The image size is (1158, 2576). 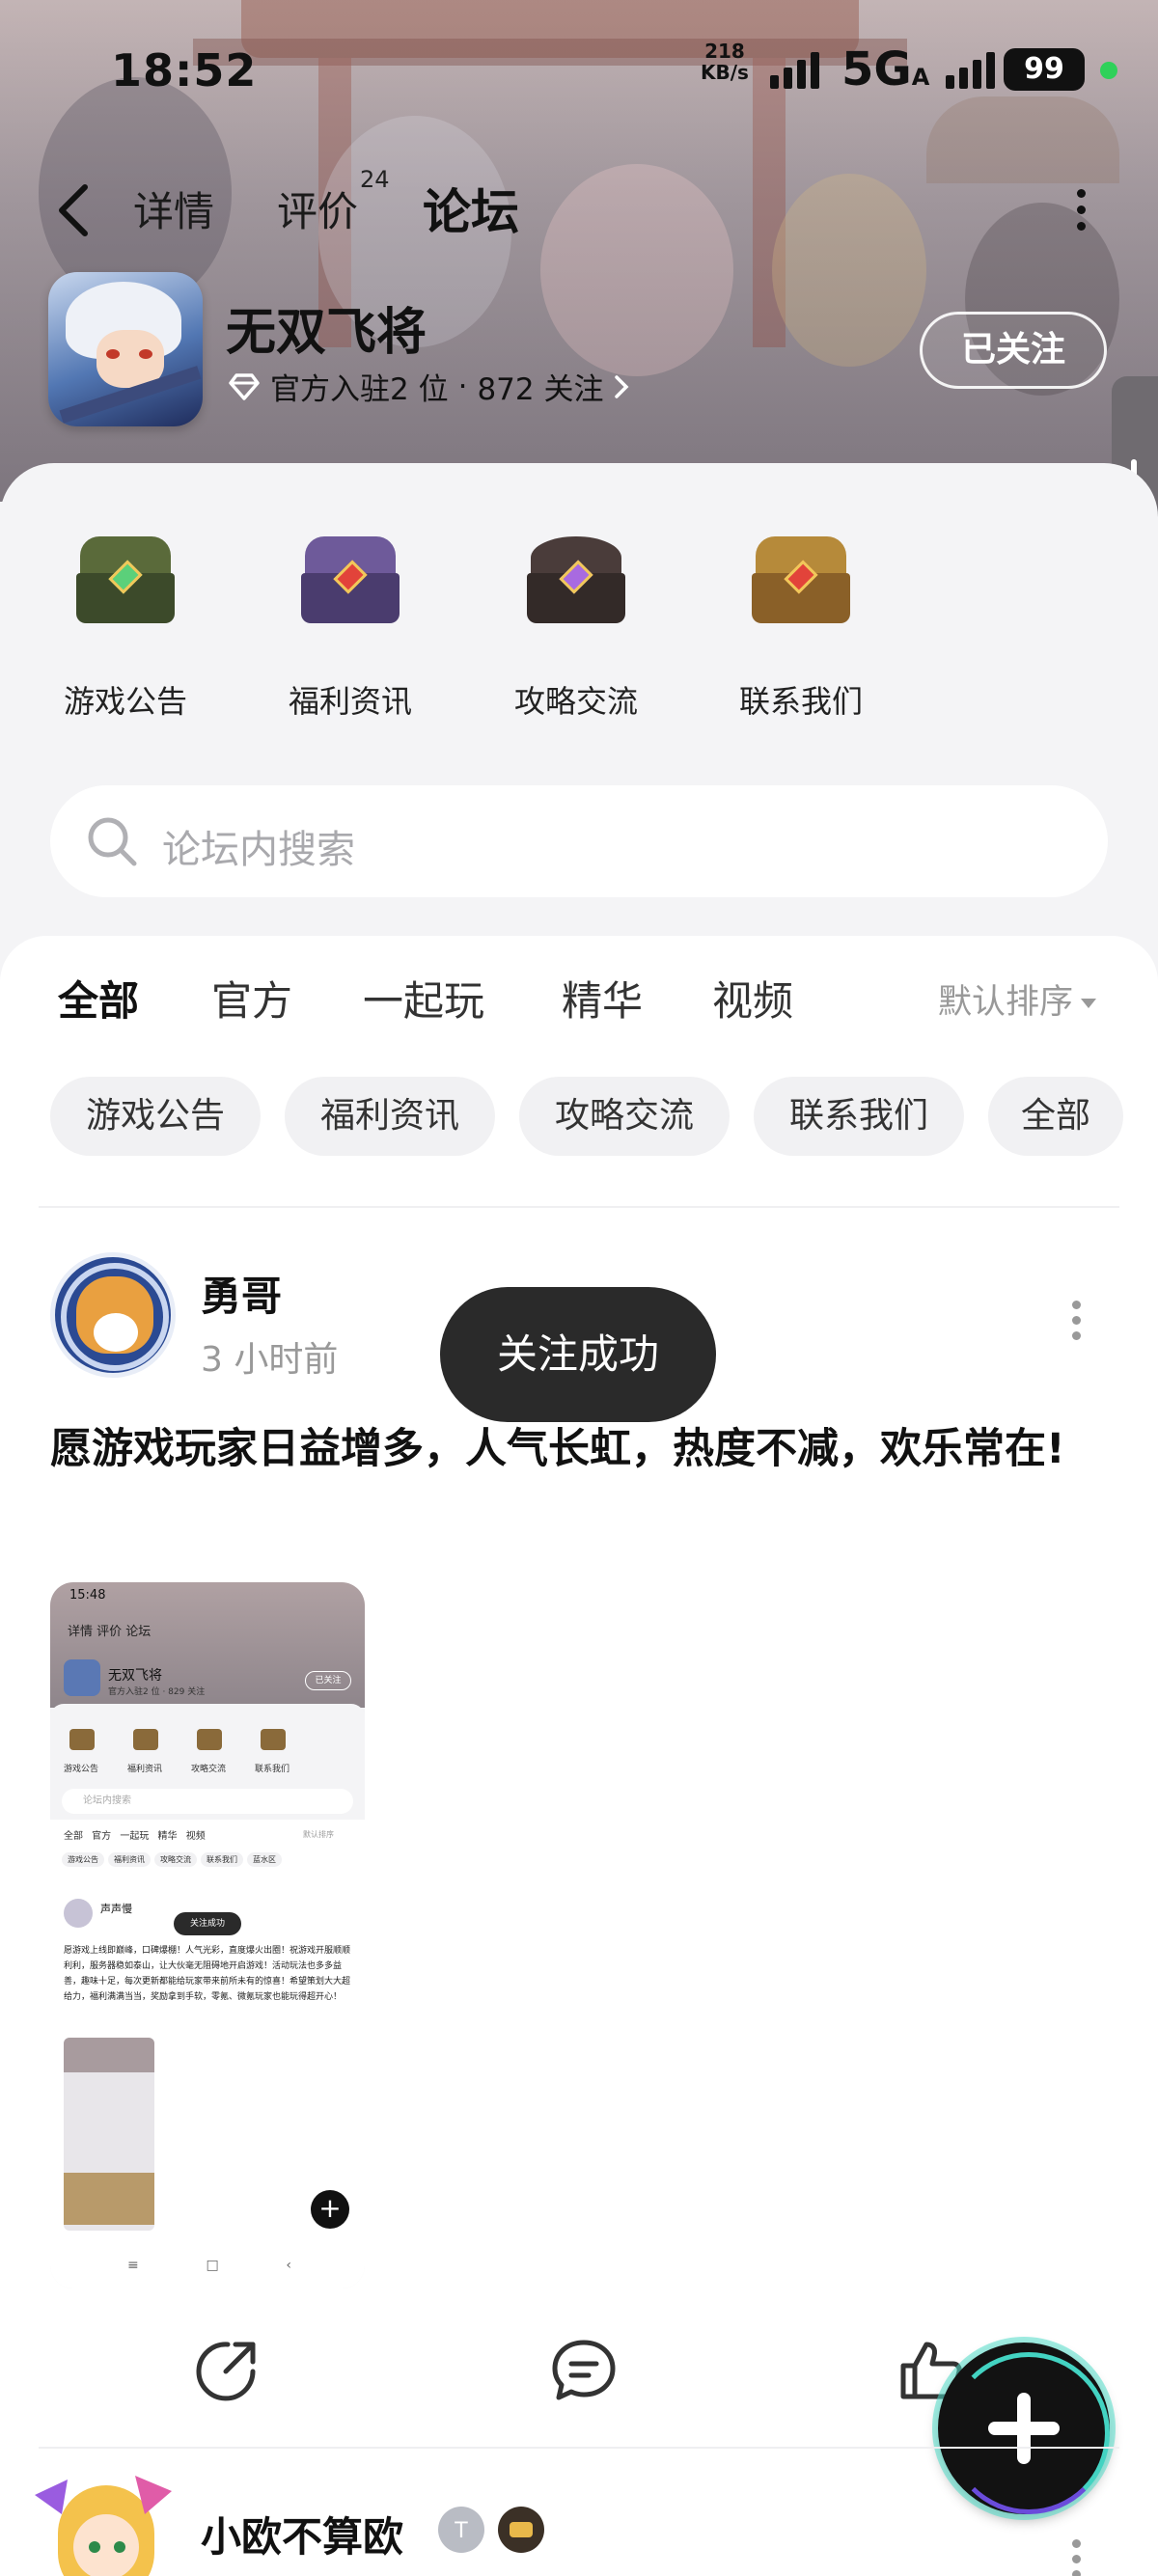 What do you see at coordinates (135, 1676) in the screenshot?
I see `thumb-title: 无双飞将` at bounding box center [135, 1676].